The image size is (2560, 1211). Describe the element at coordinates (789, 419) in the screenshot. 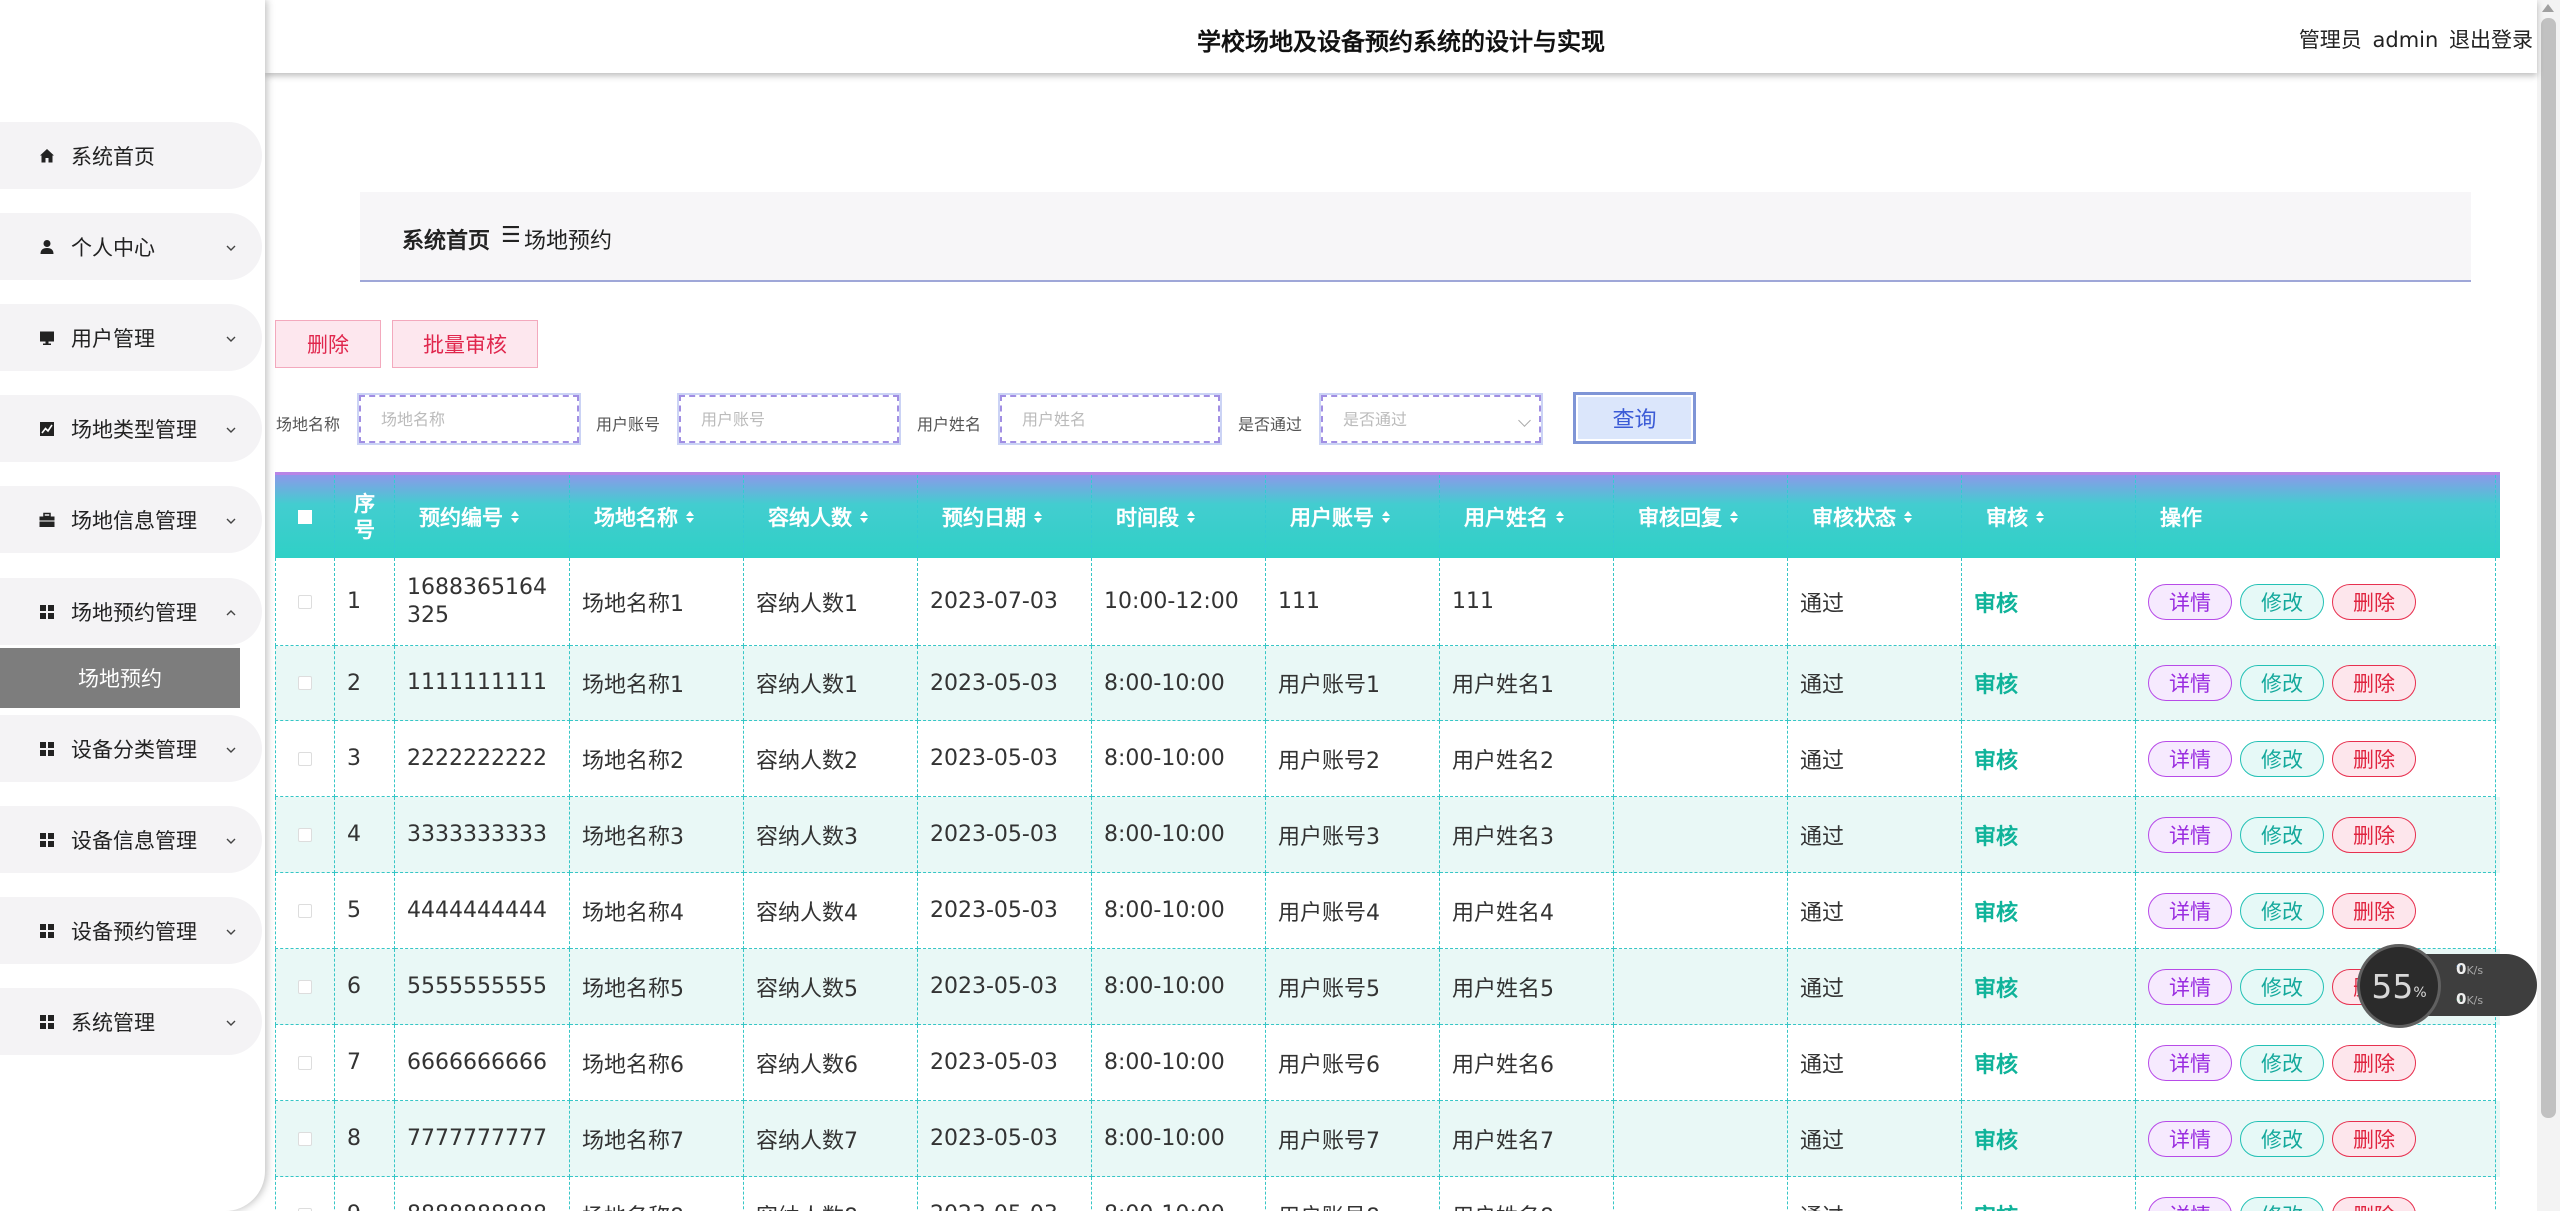

I see `account-input` at that location.